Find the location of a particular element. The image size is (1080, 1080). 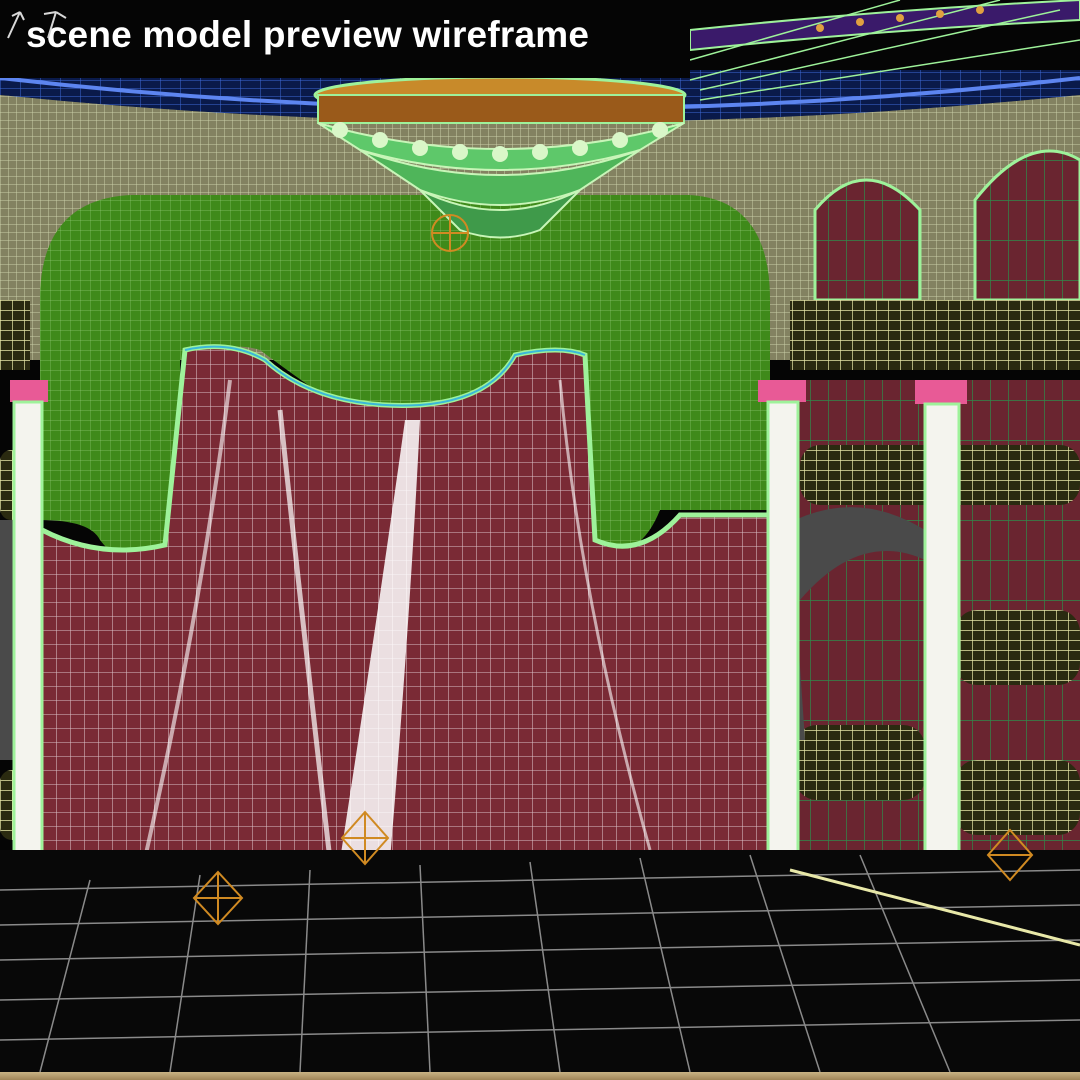

viewport-bottom-border is located at coordinates (540, 1076).